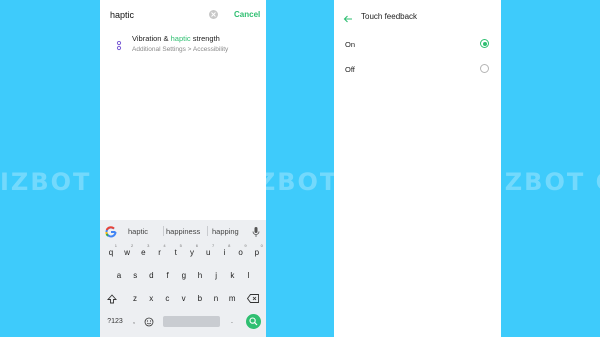 The width and height of the screenshot is (600, 337). Describe the element at coordinates (216, 275) in the screenshot. I see `key-j: j` at that location.